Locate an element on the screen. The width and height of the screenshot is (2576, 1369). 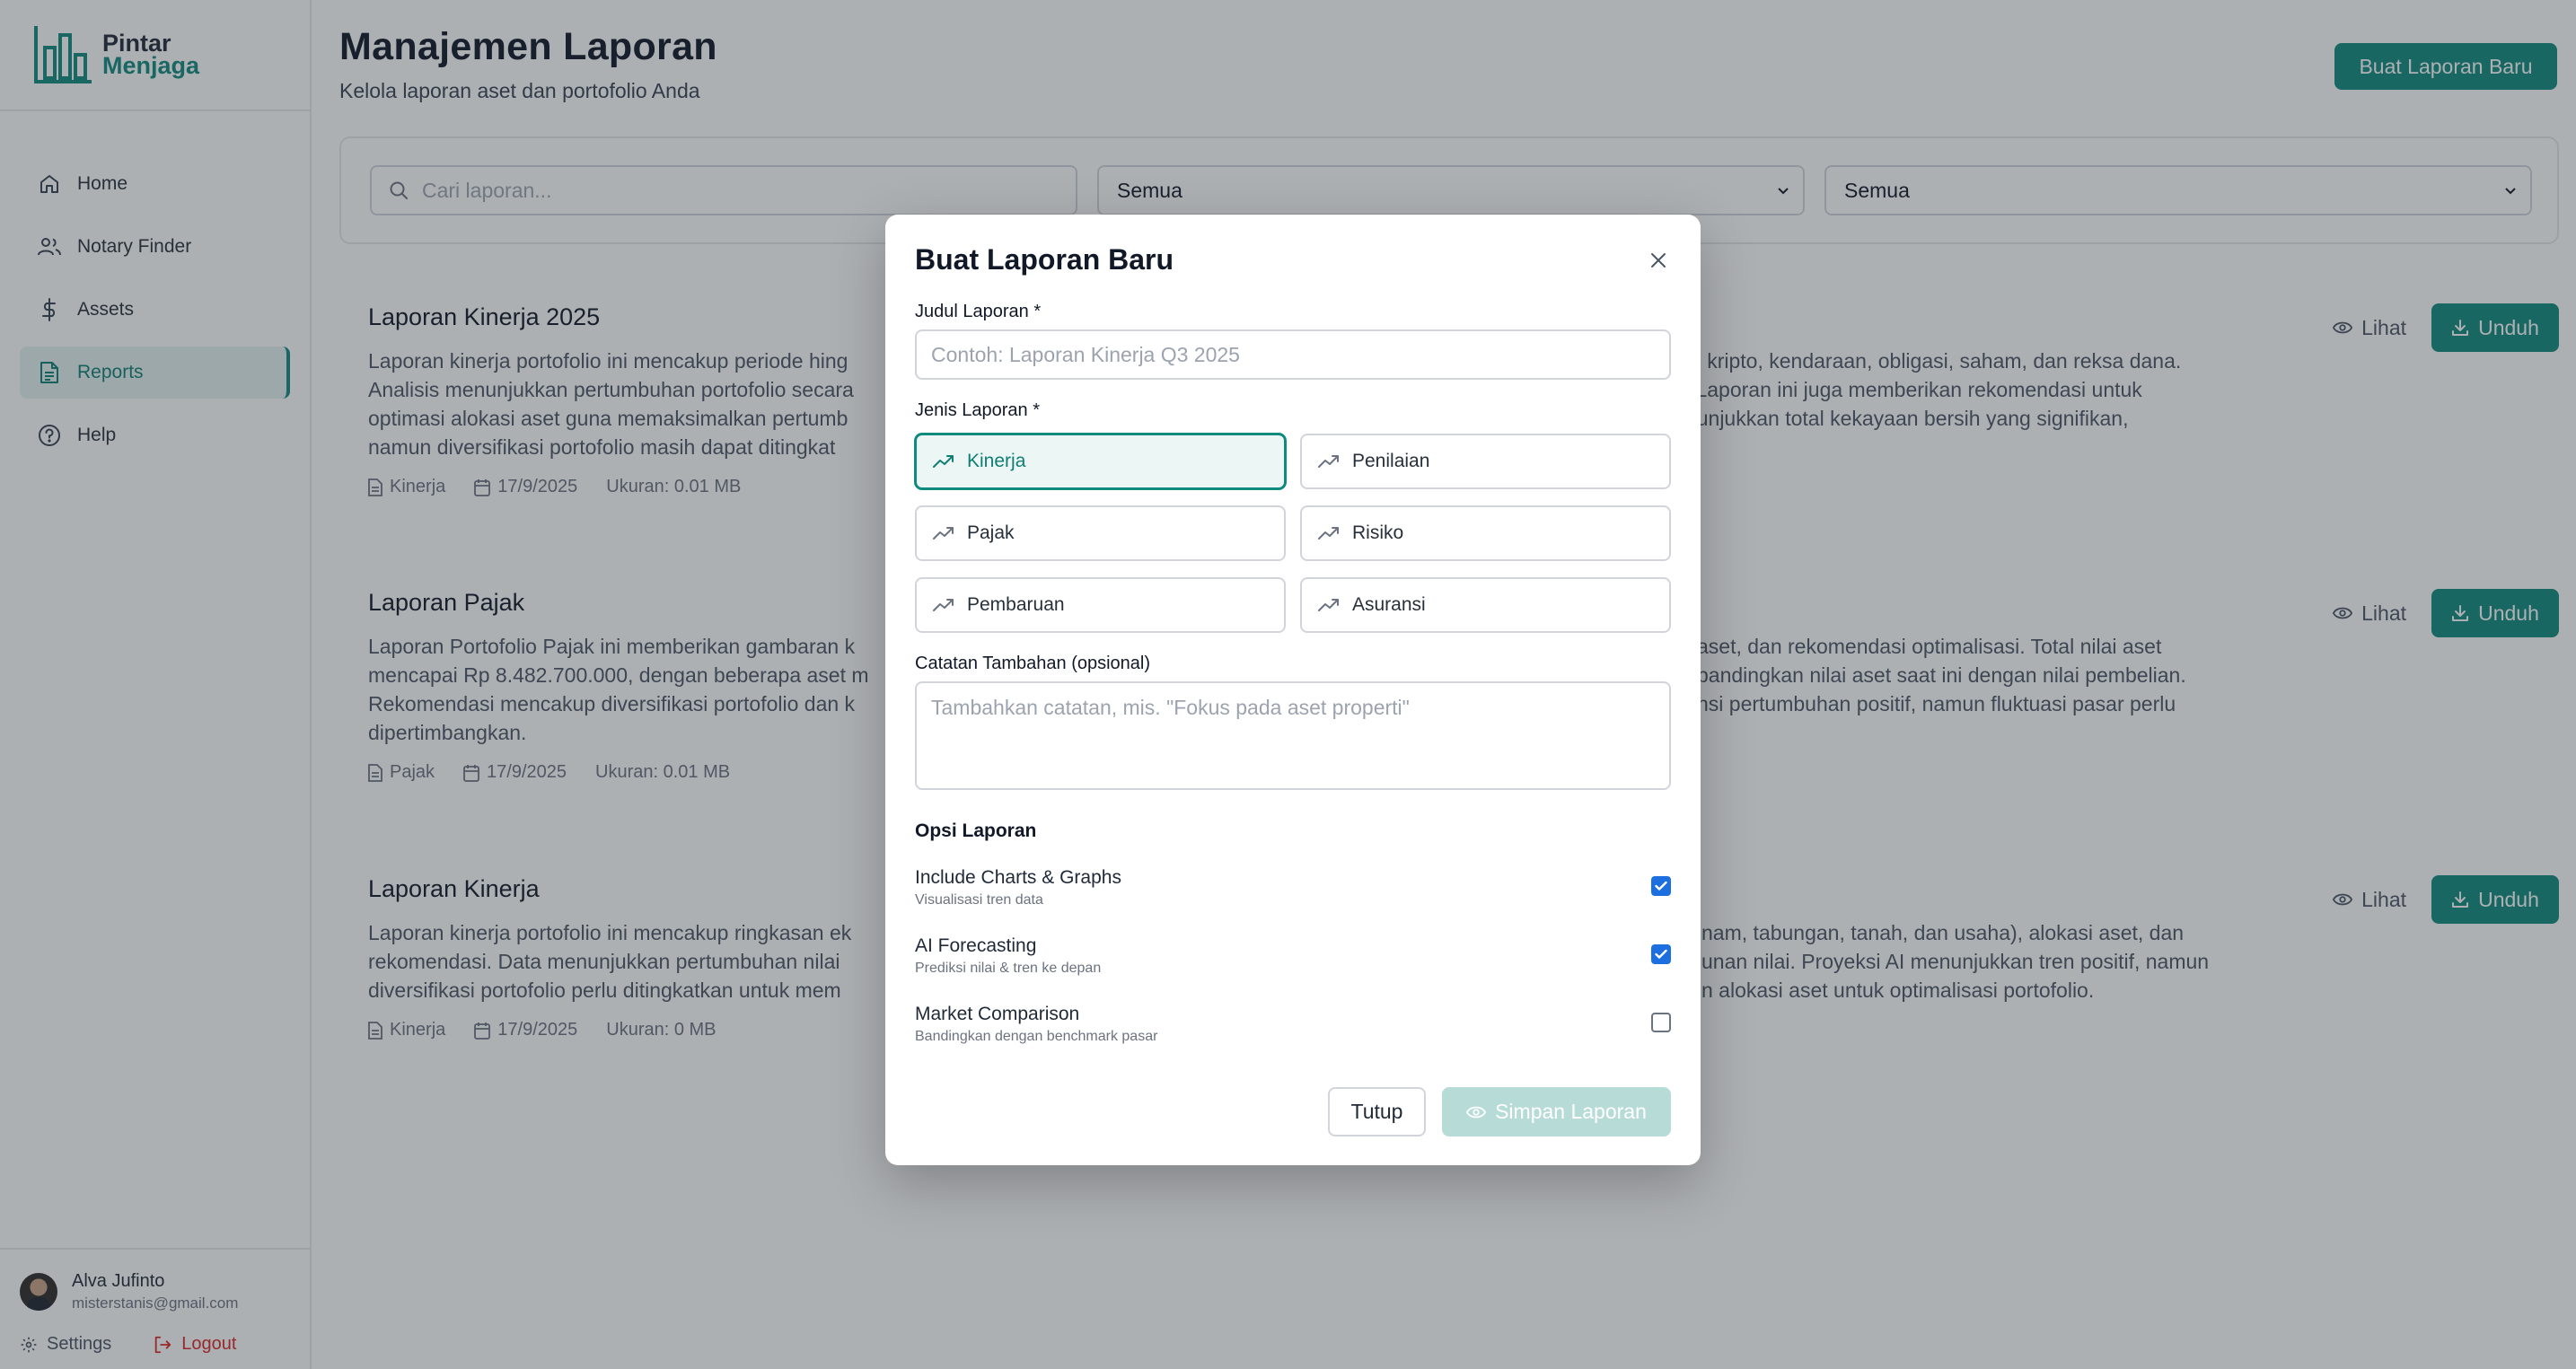
options-heading: Opsi Laporan is located at coordinates (976, 831).